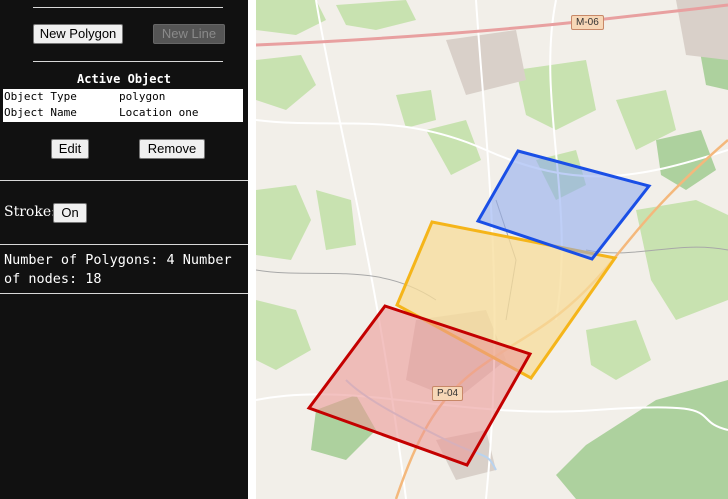  Describe the element at coordinates (587, 22) in the screenshot. I see `road-label-m06: M-06` at that location.